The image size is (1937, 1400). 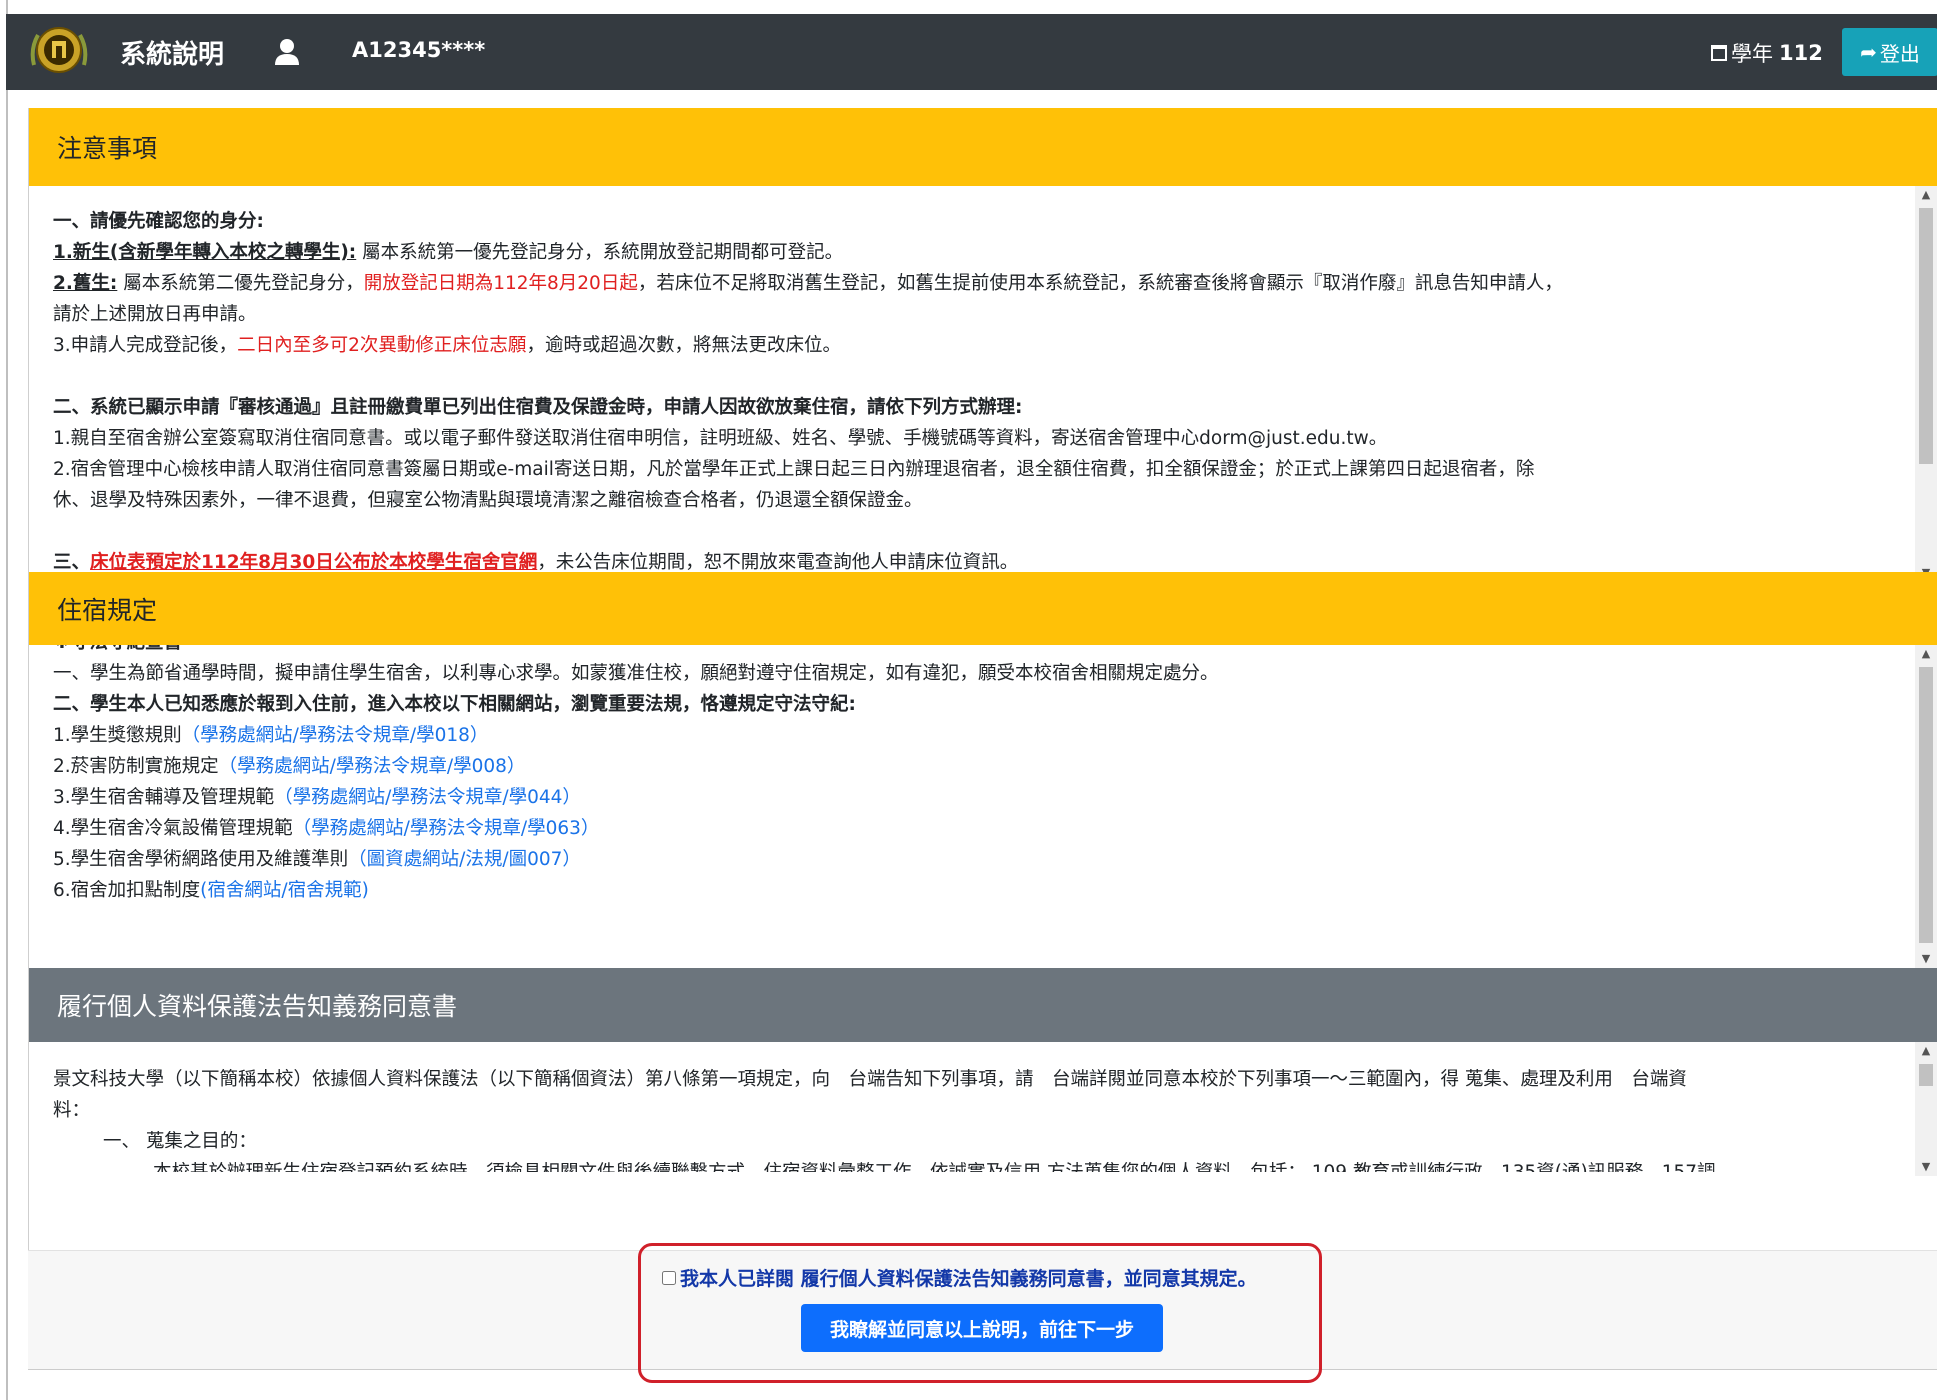 I want to click on rules-item-text: 2.菸害防制實施規定, so click(x=136, y=766).